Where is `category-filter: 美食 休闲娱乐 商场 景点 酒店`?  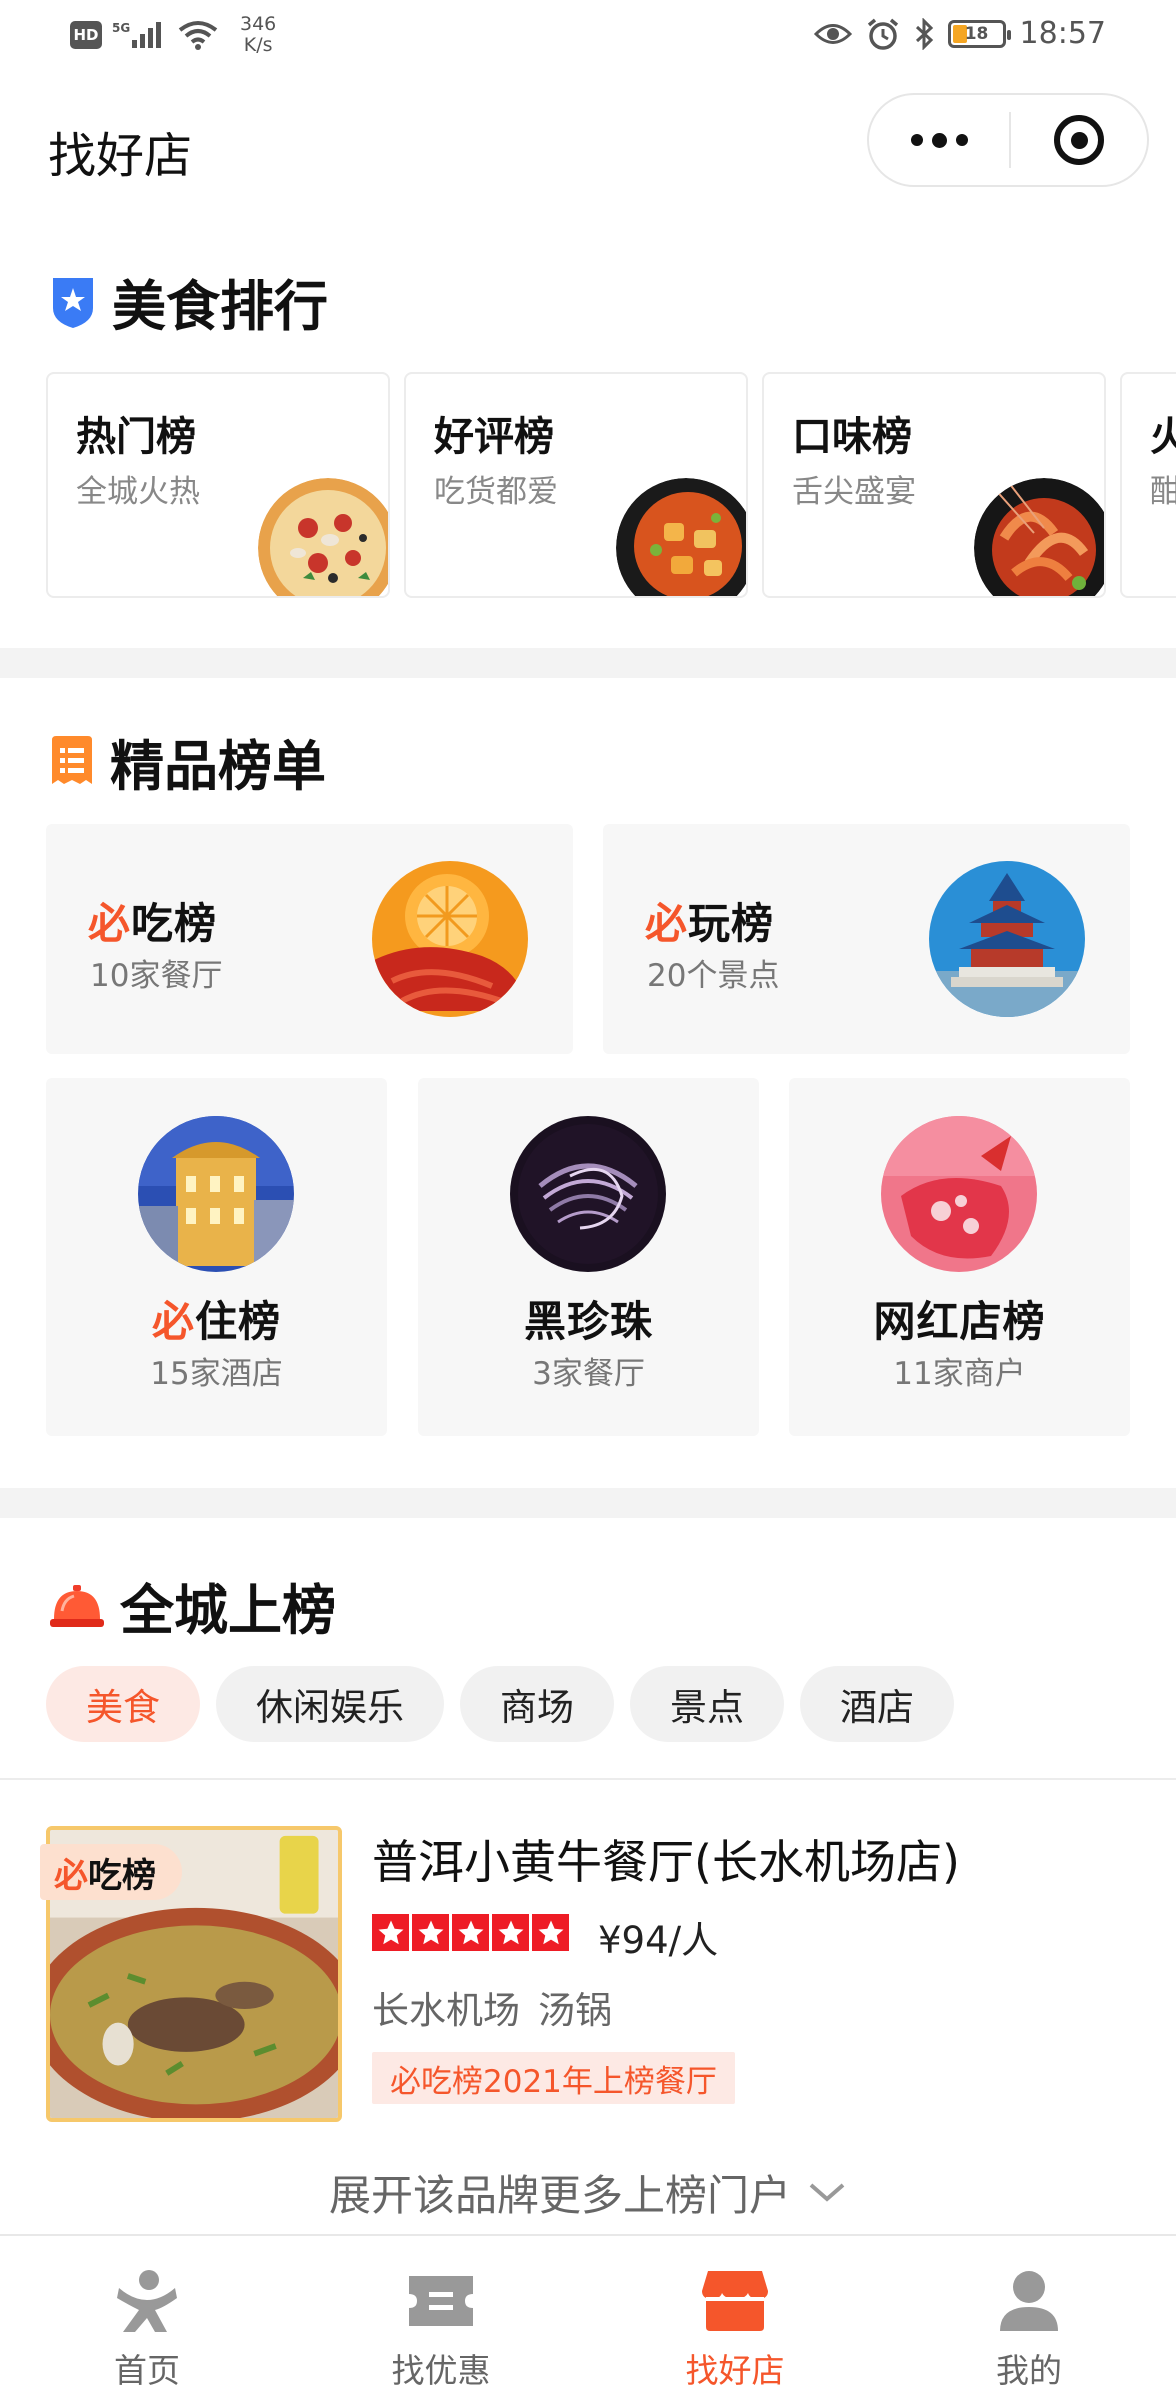
category-filter: 美食 休闲娱乐 商场 景点 酒店 is located at coordinates (500, 1704).